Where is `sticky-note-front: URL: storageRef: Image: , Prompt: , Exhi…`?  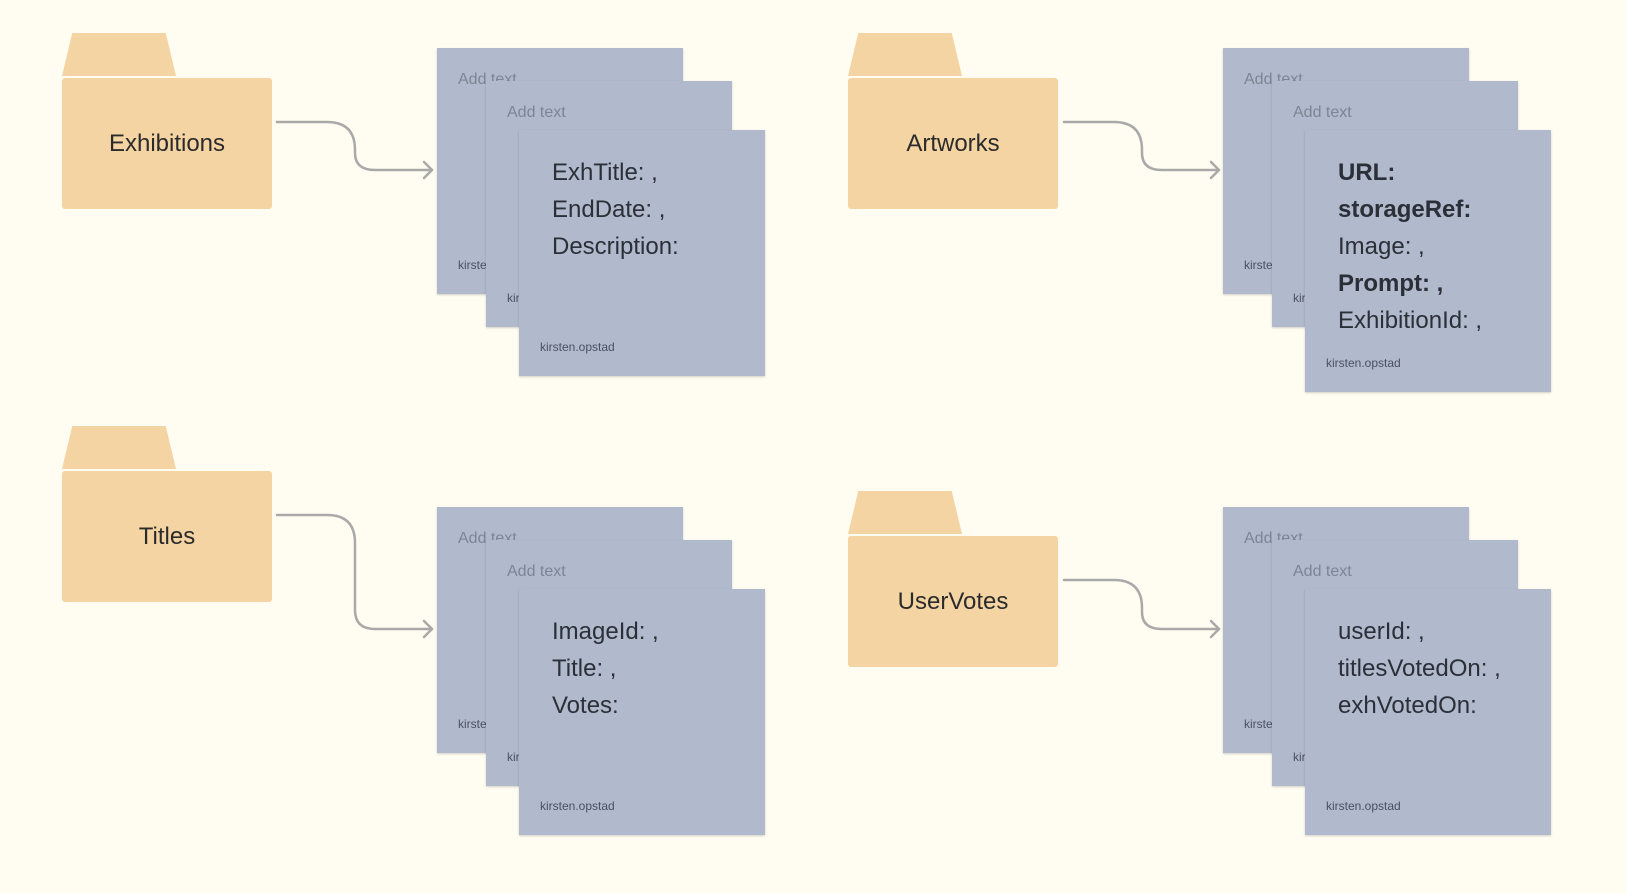 sticky-note-front: URL: storageRef: Image: , Prompt: , Exhi… is located at coordinates (1428, 261).